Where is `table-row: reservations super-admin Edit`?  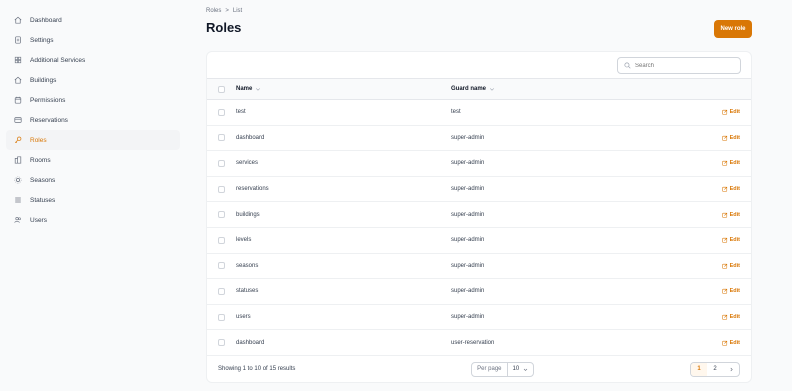
table-row: reservations super-admin Edit is located at coordinates (479, 190).